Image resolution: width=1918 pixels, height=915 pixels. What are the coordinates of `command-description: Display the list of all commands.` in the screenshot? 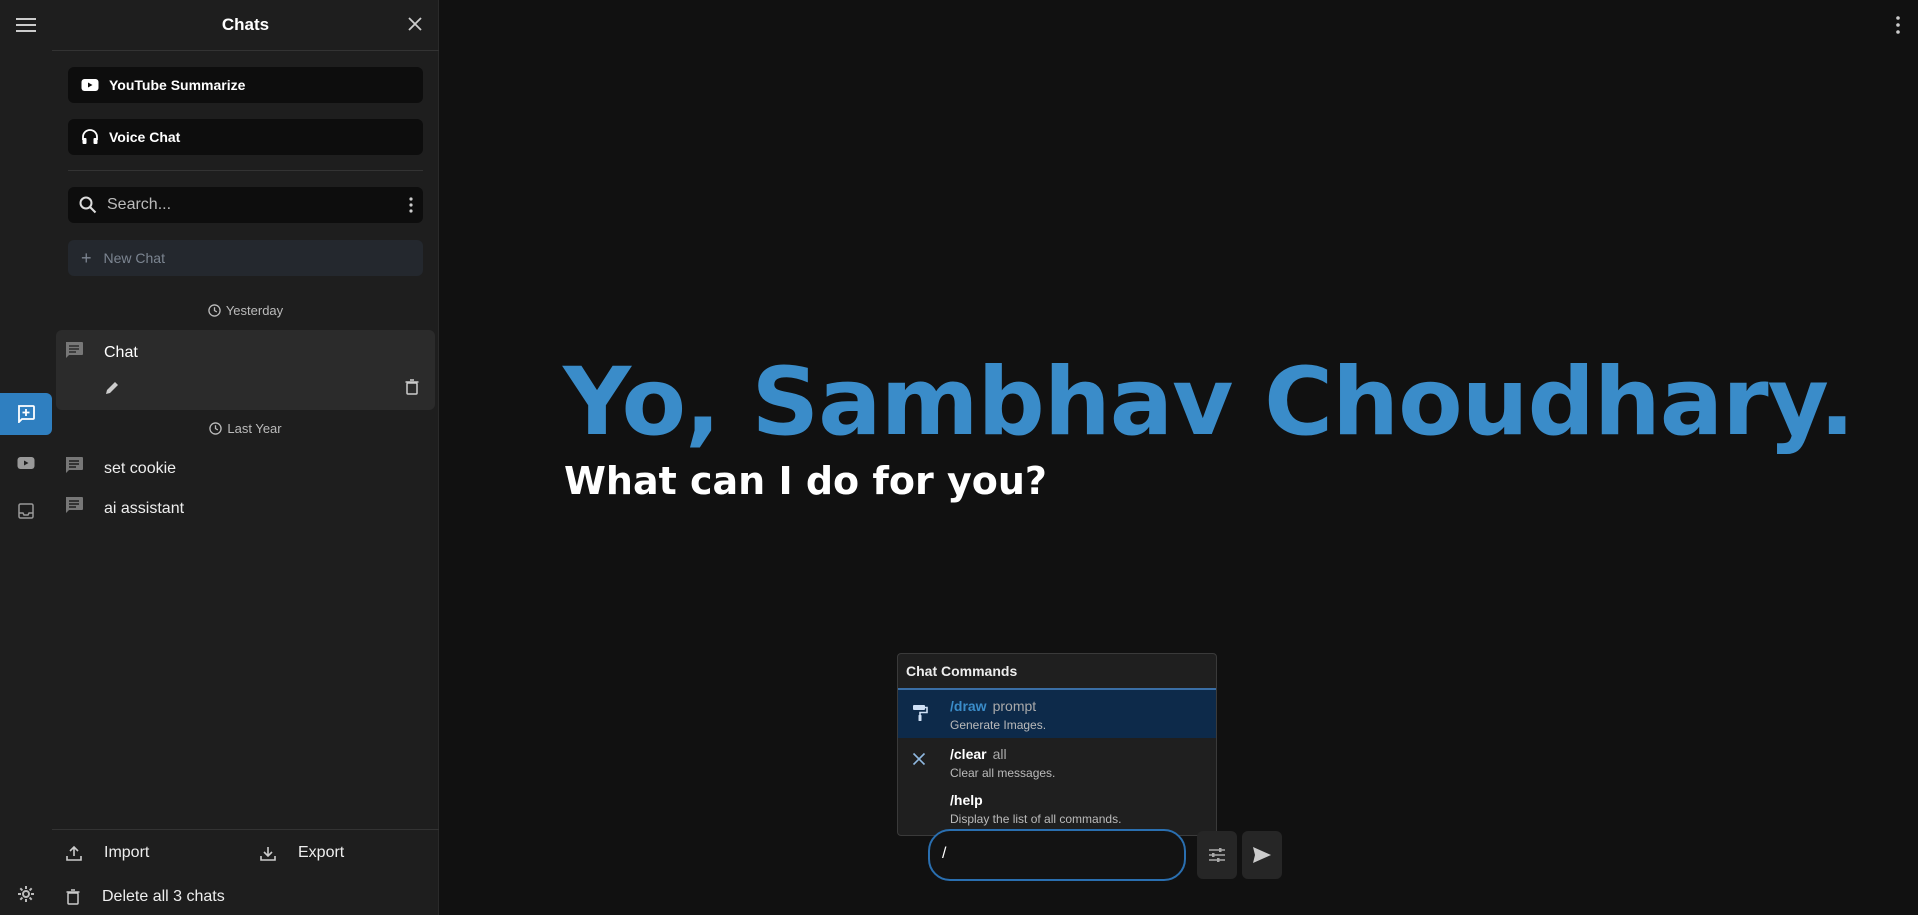 It's located at (1036, 819).